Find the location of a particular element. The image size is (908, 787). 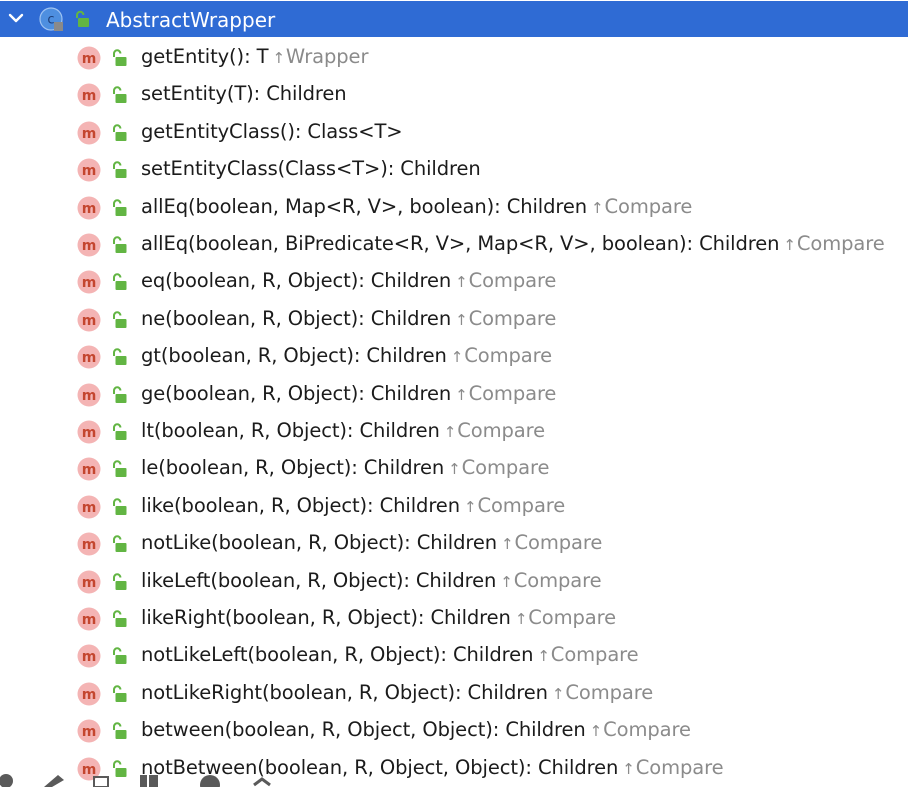

chevron-down-icon is located at coordinates (16, 19).